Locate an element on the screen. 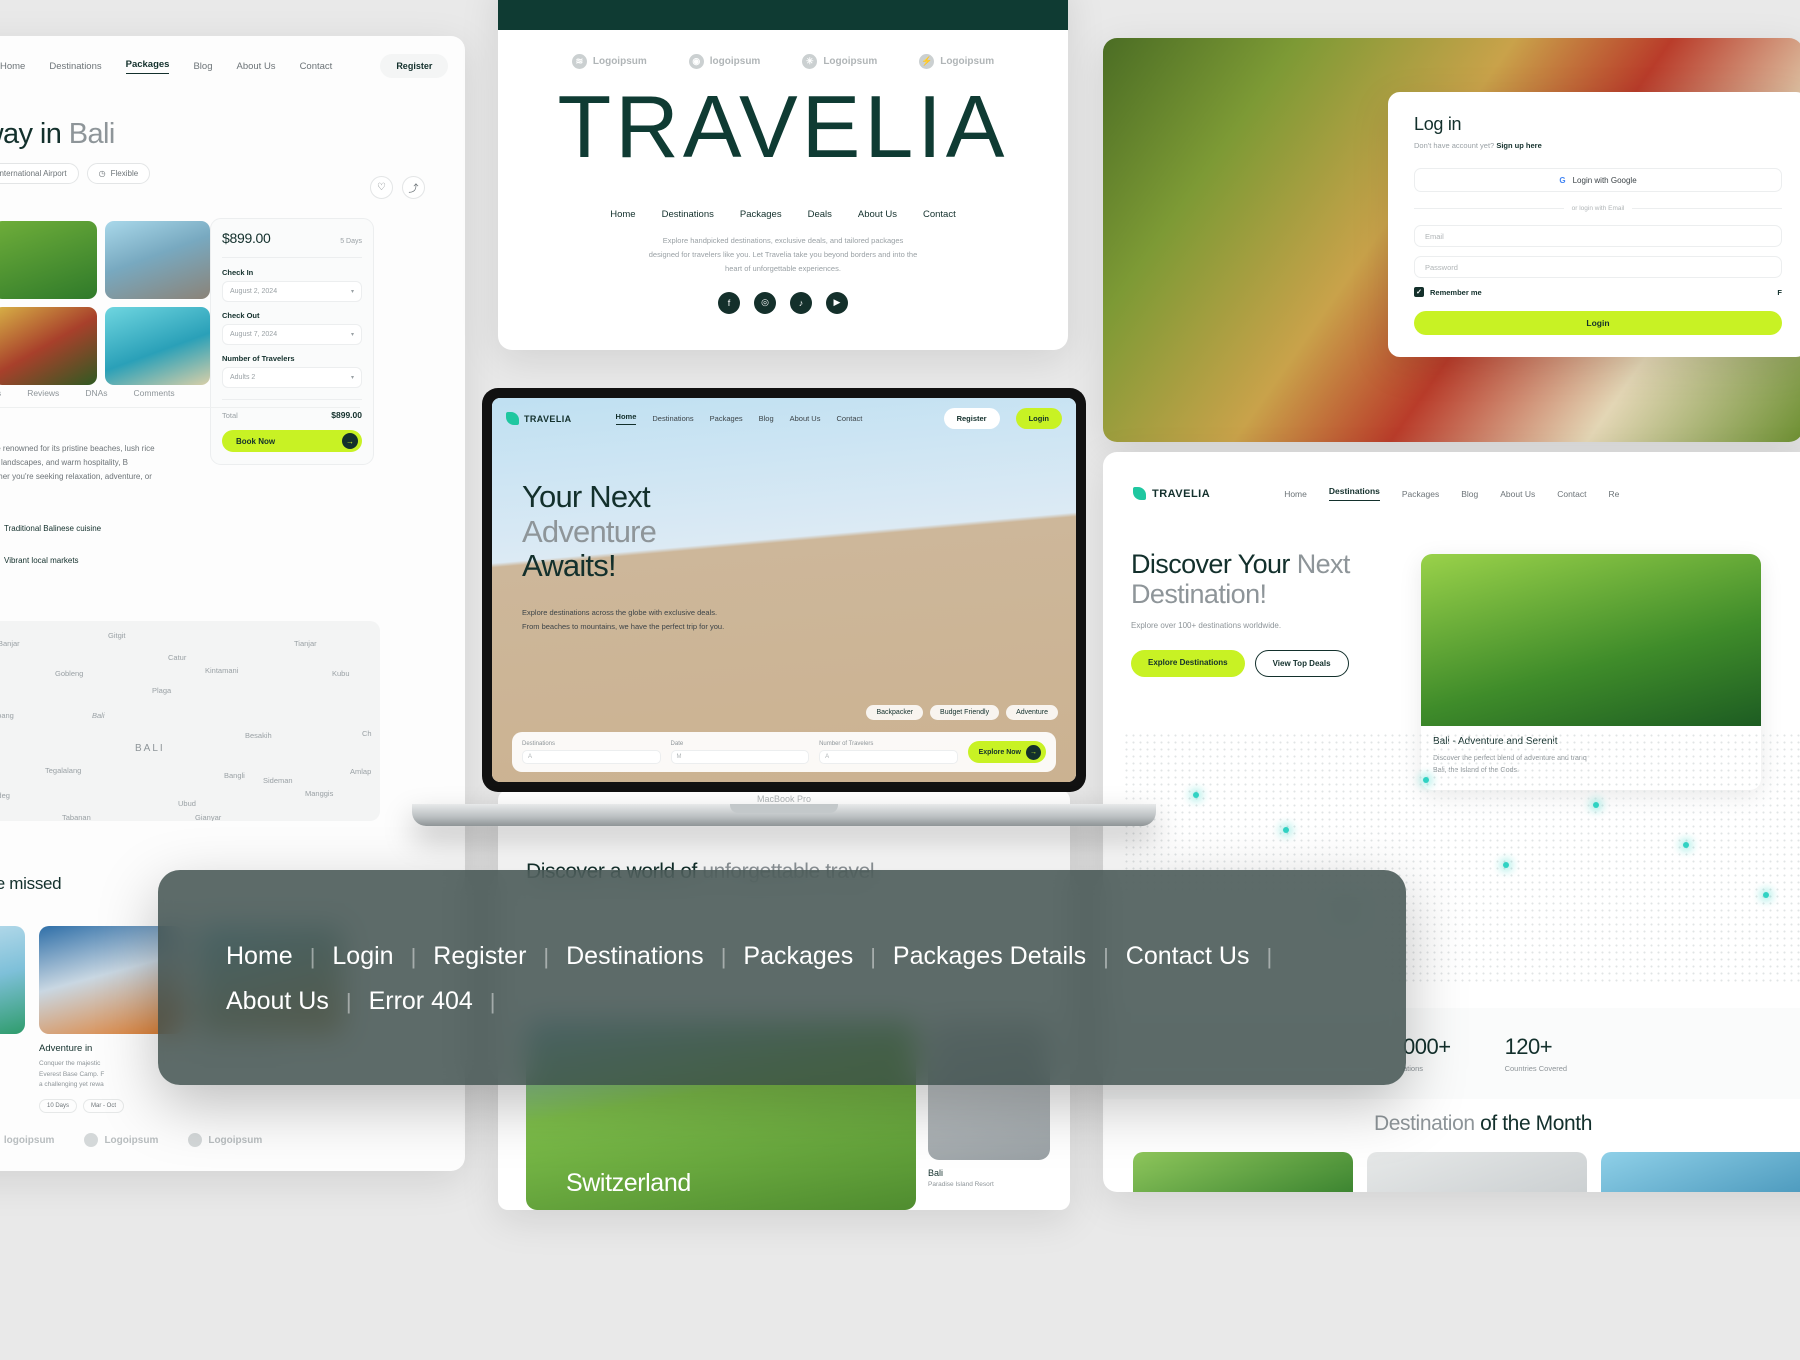  overlay-link-packages-details: Packages Details is located at coordinates (989, 956).